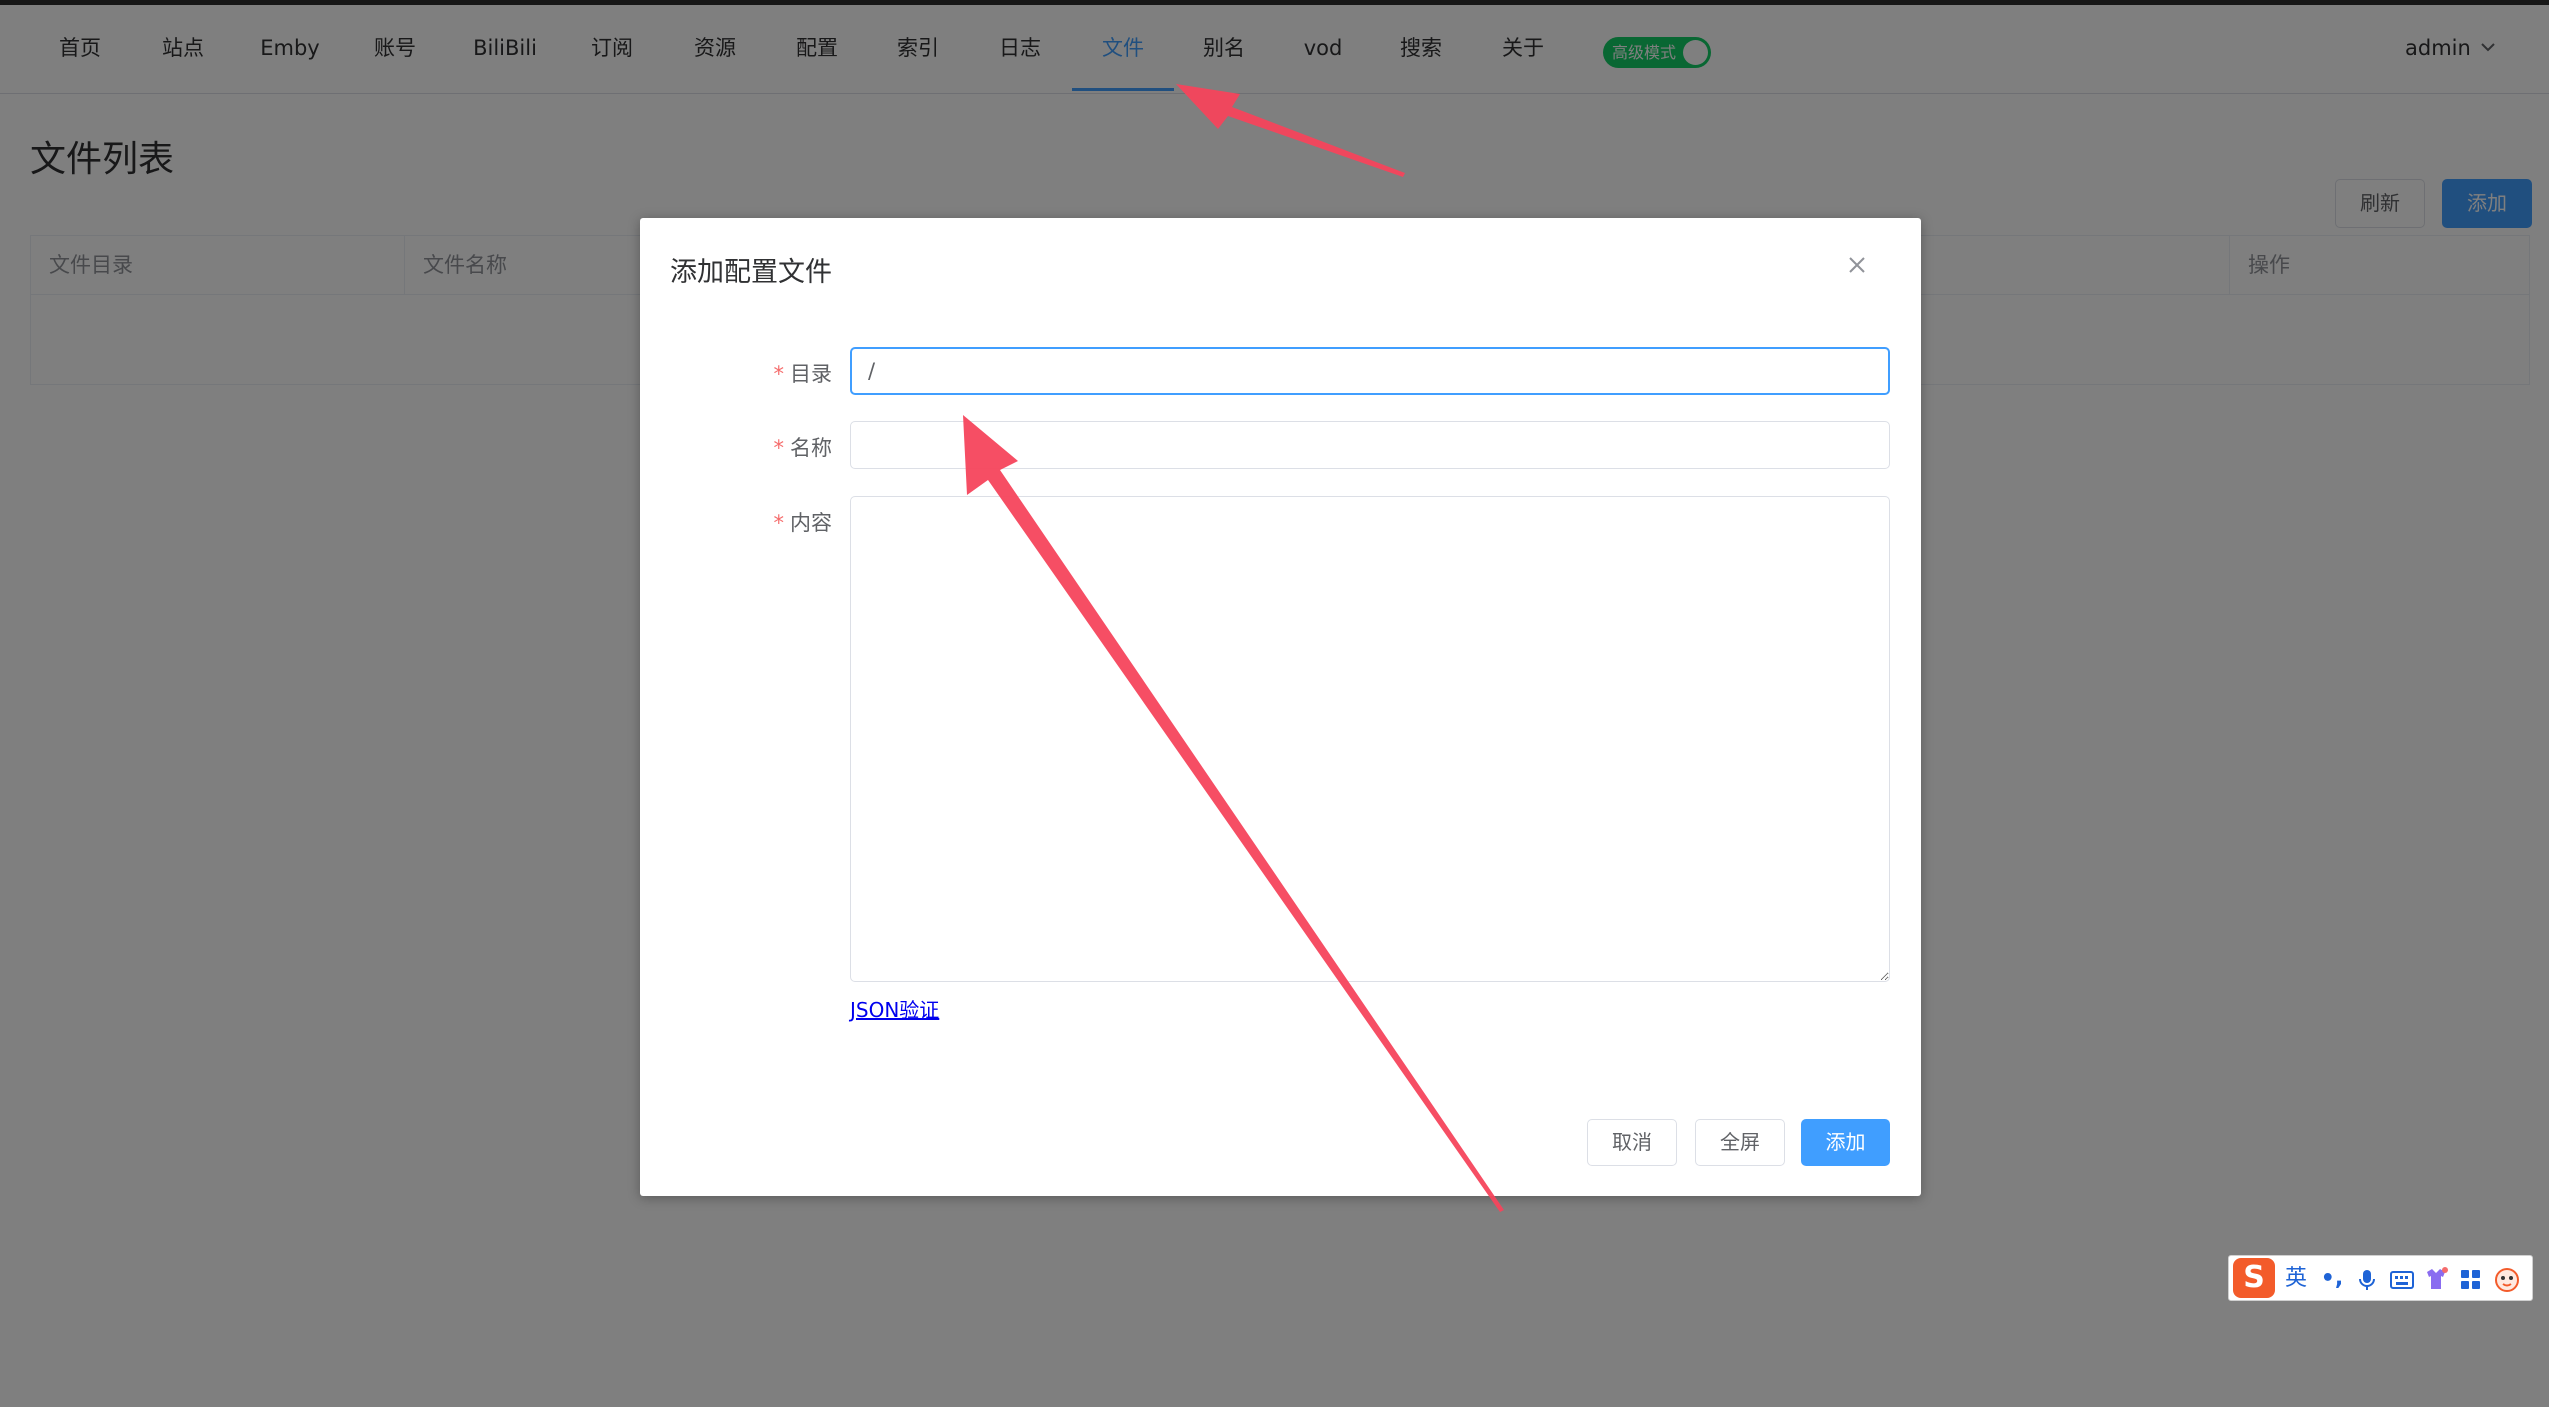 The image size is (2549, 1407). Describe the element at coordinates (2380, 1278) in the screenshot. I see `ime-toolbar: S 英 •,` at that location.